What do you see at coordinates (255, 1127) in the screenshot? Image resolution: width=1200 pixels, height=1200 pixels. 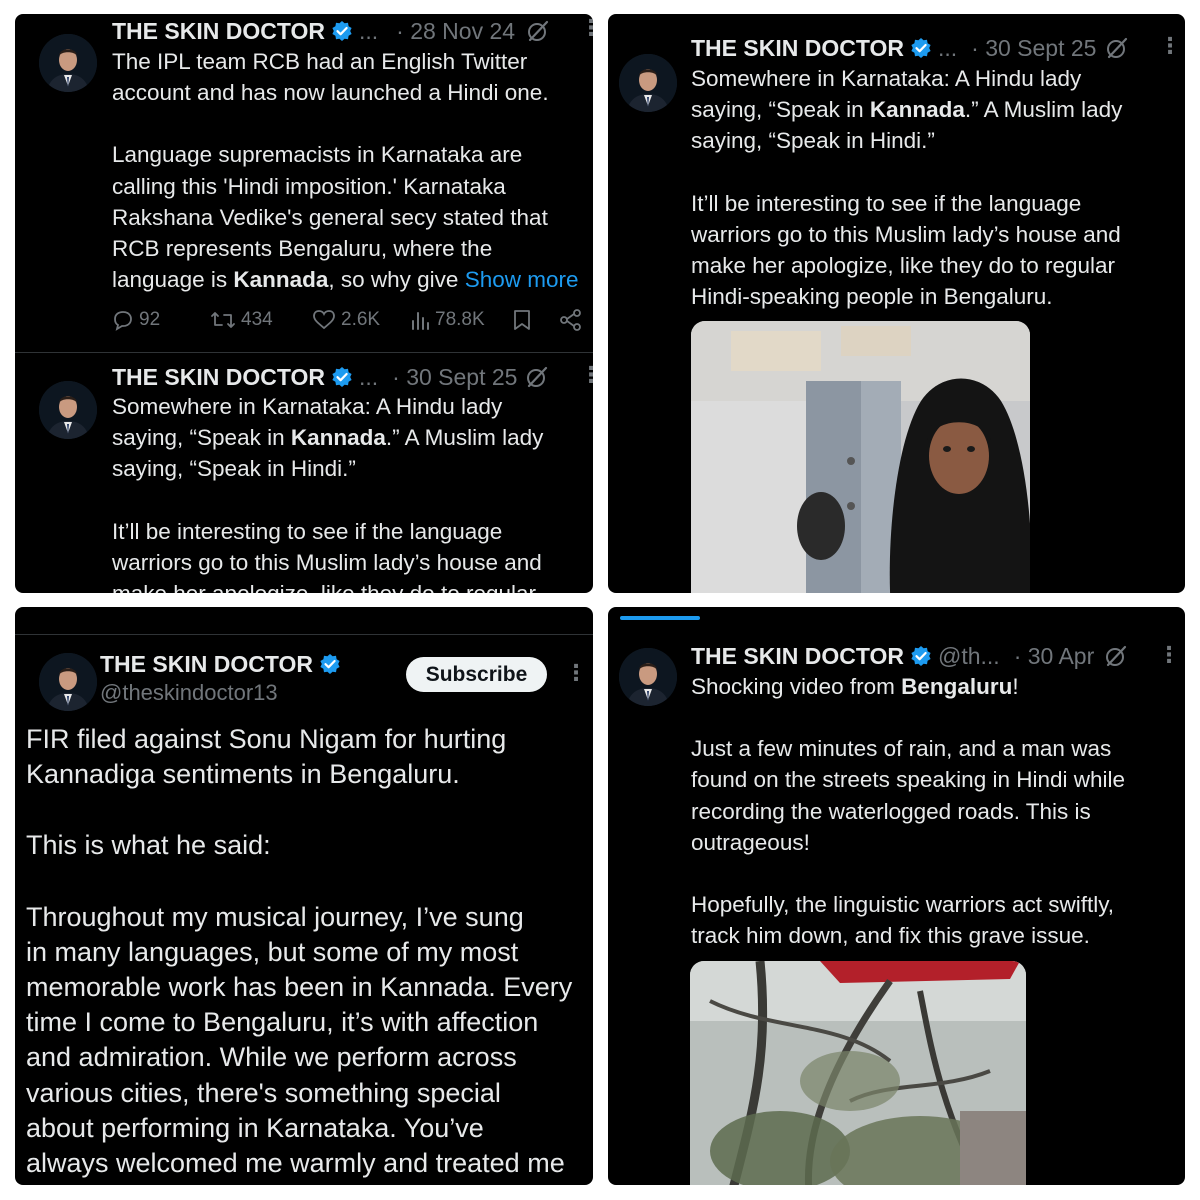 I see `text-line: about performing in Karnataka. You’ve` at bounding box center [255, 1127].